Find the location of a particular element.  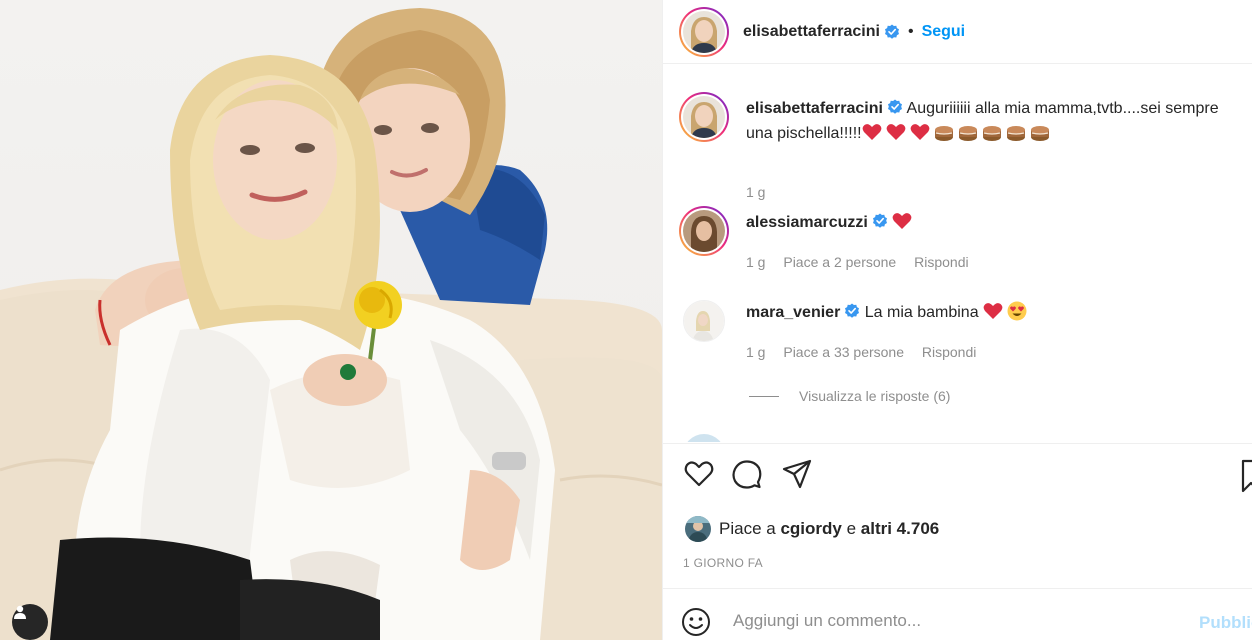

likes-others: altri 4.706 is located at coordinates (900, 529).